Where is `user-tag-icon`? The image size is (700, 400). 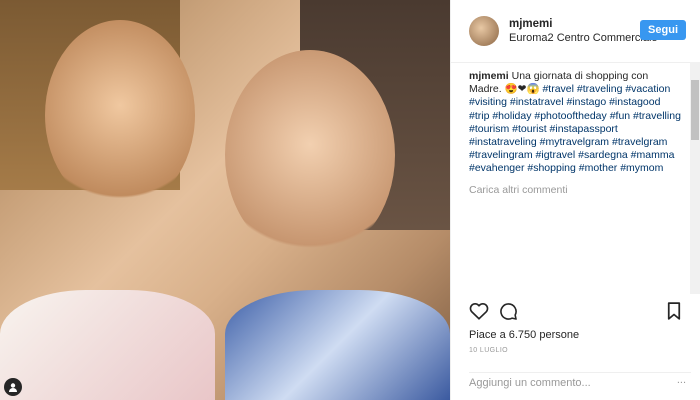
user-tag-icon is located at coordinates (13, 387).